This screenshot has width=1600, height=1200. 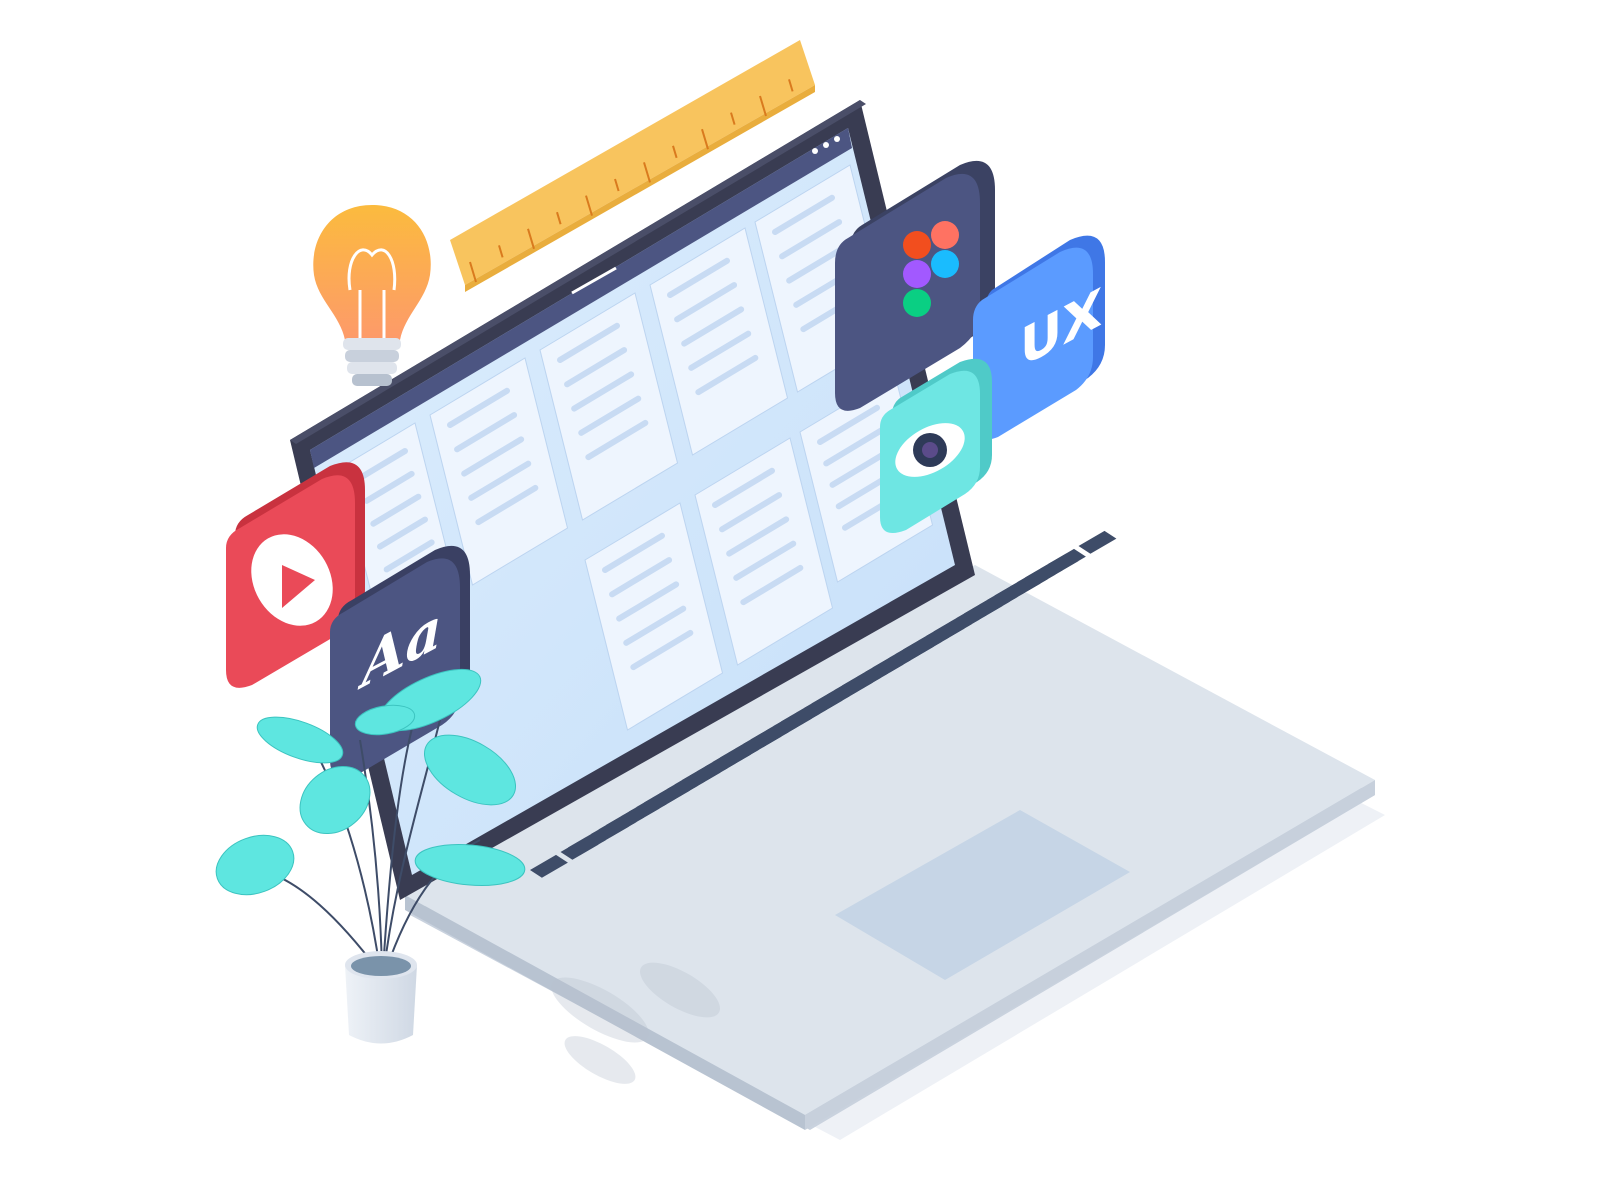 What do you see at coordinates (381, 997) in the screenshot?
I see `plant-pot` at bounding box center [381, 997].